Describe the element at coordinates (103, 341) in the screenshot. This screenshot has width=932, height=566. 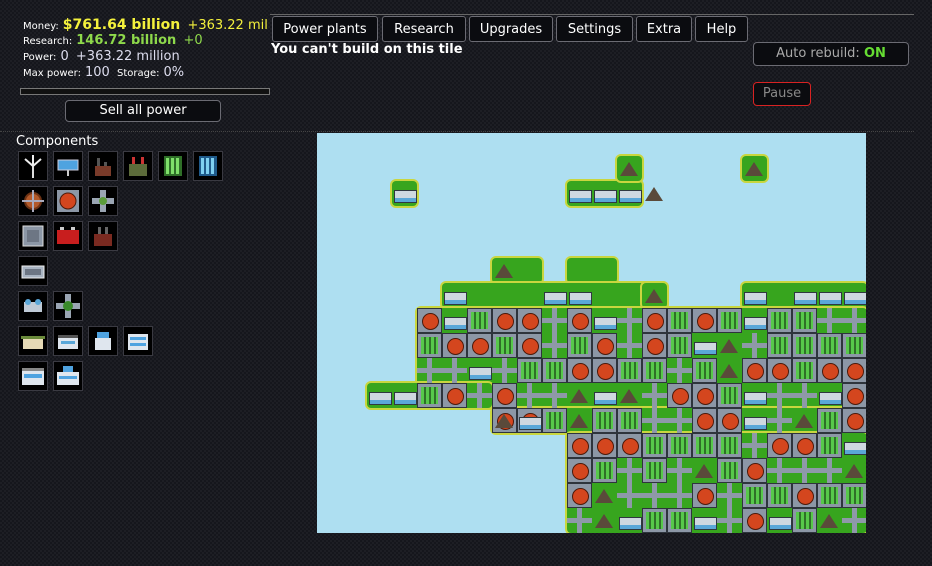
I see `house-icon` at that location.